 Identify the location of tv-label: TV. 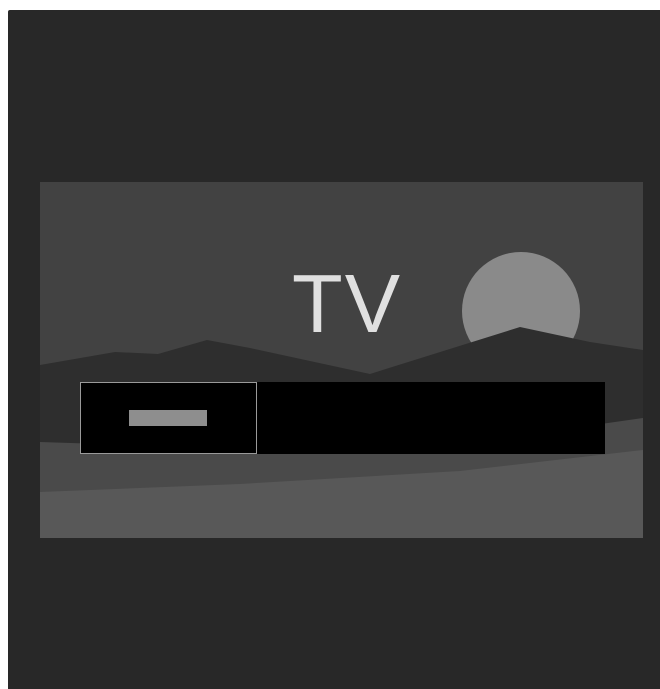
(347, 303).